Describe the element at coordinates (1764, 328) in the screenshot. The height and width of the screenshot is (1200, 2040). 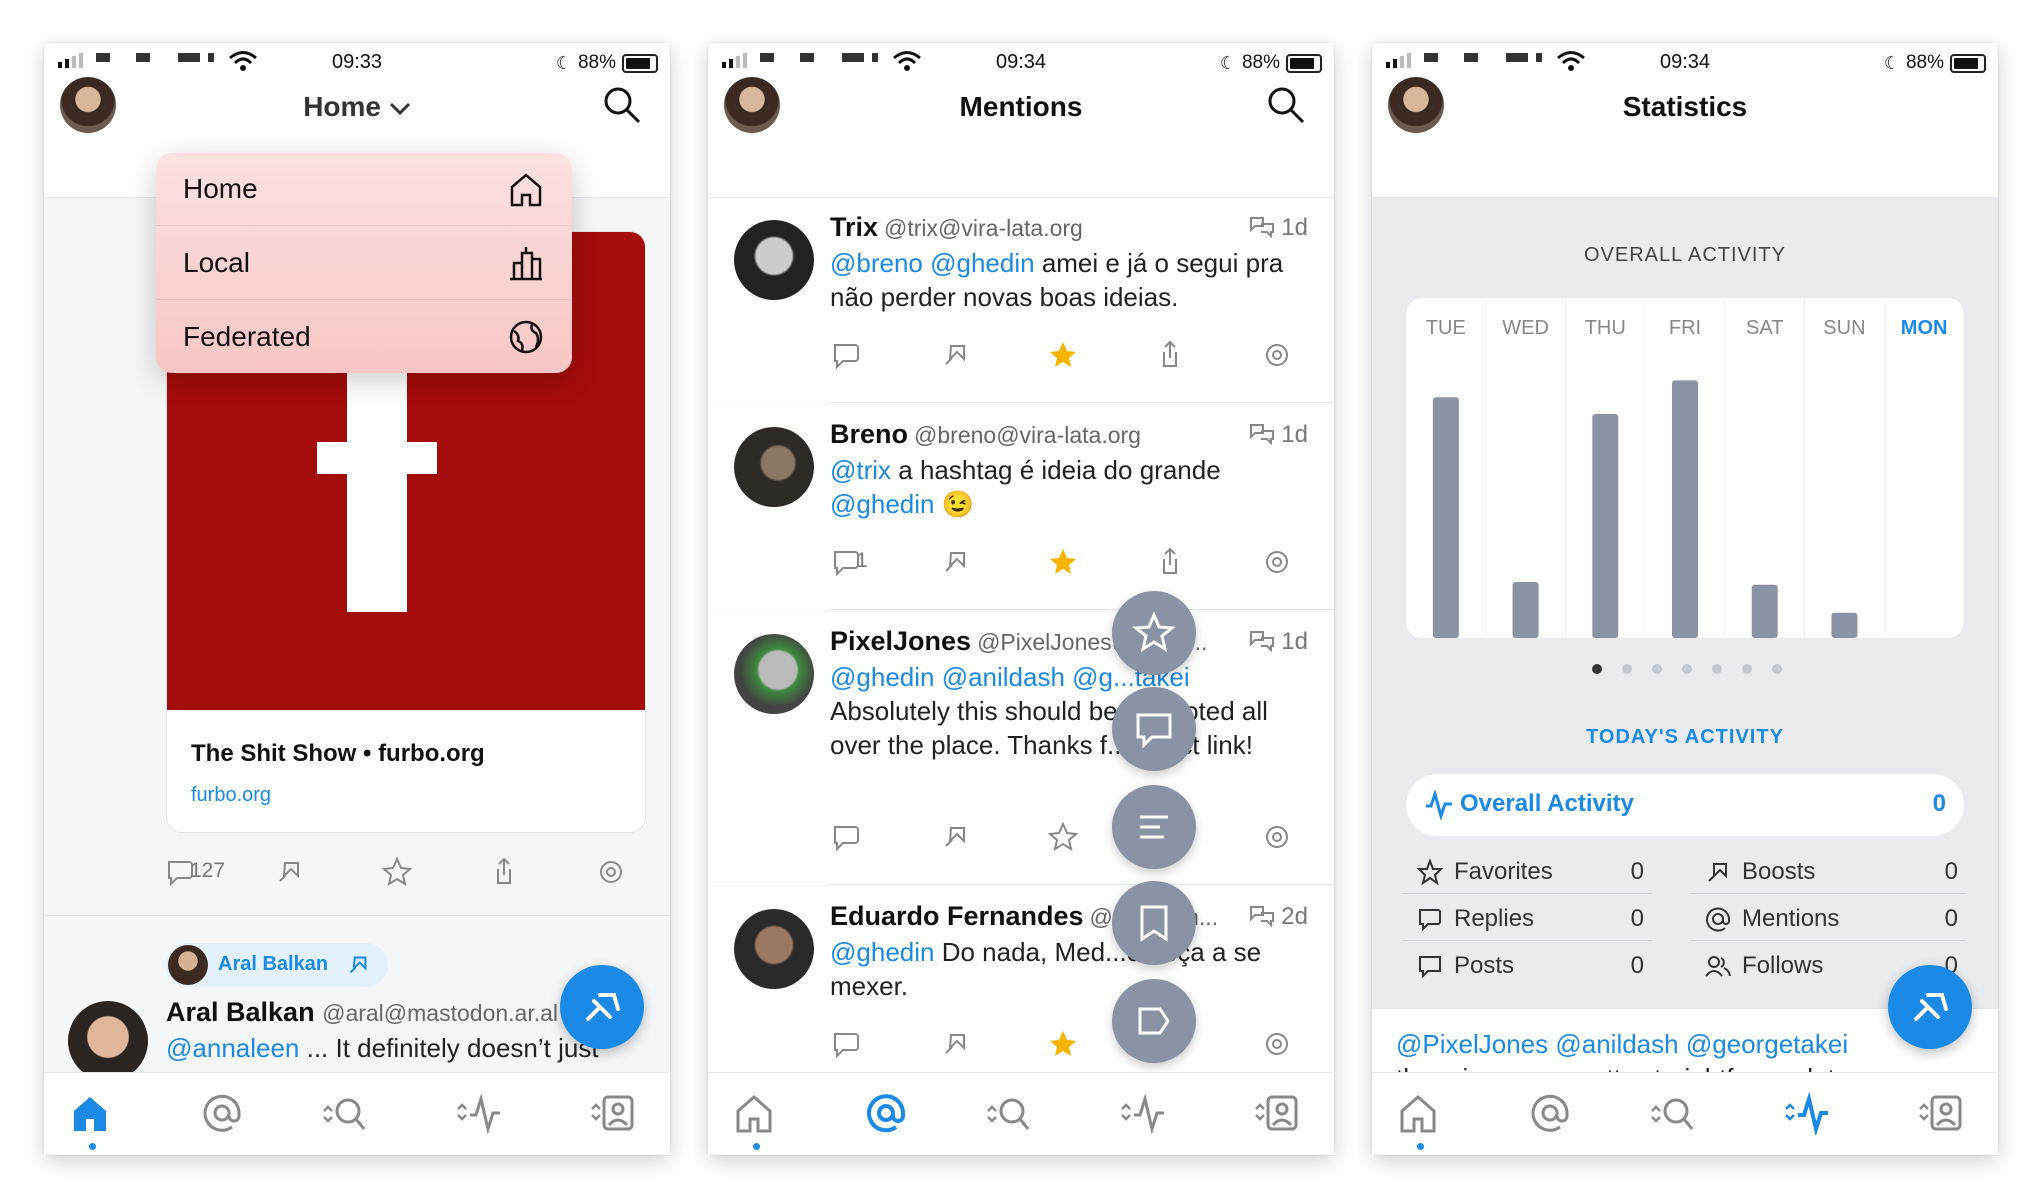
I see `chart-day-label: SAT` at that location.